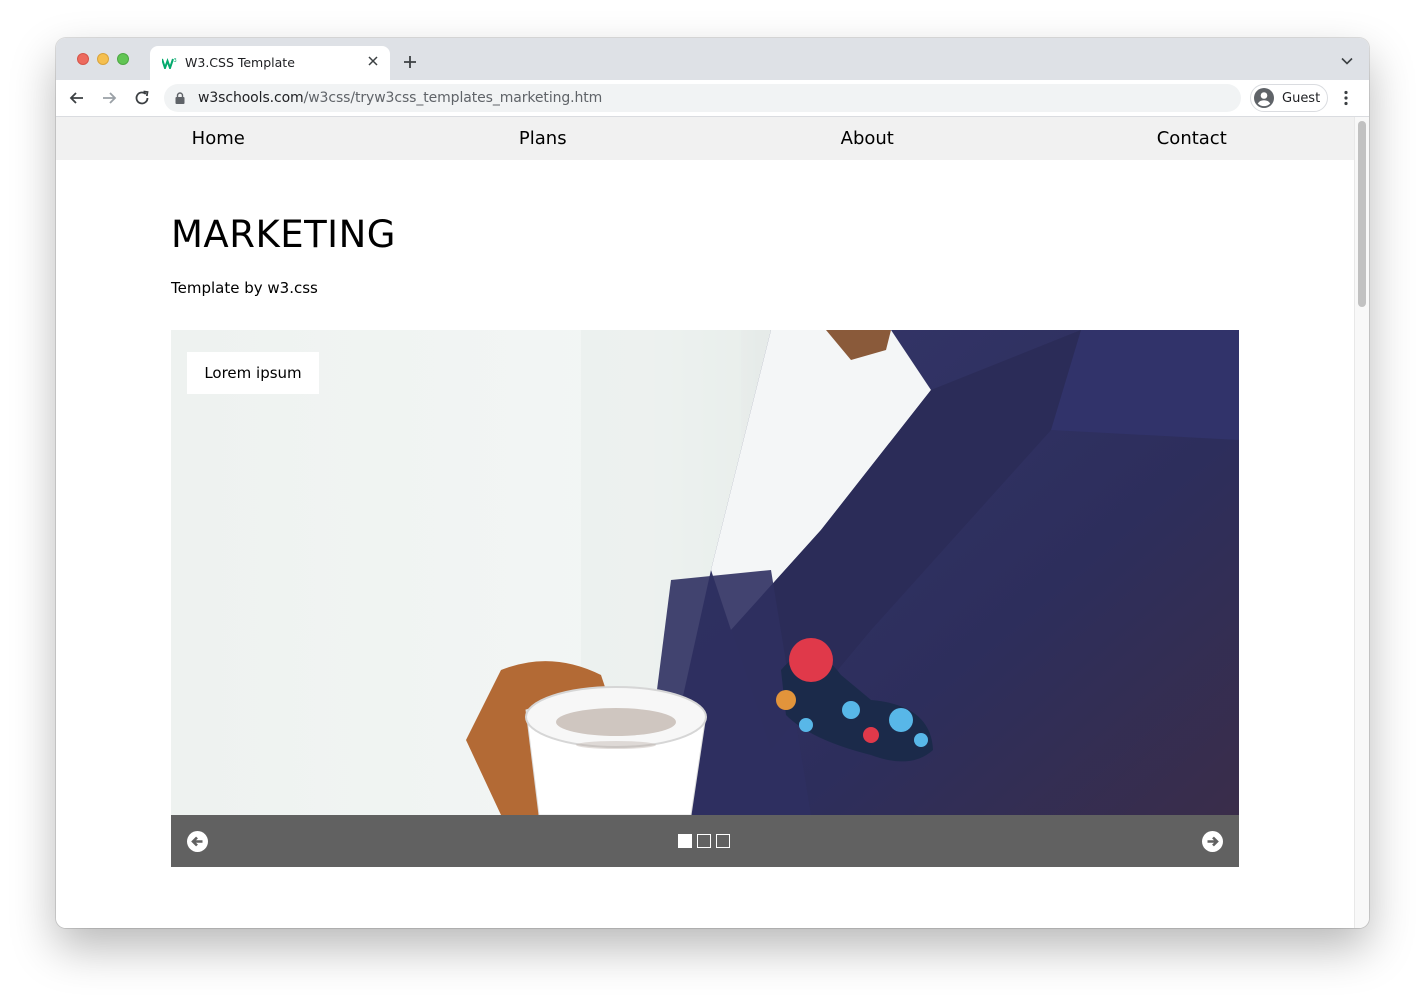 The width and height of the screenshot is (1425, 1003). Describe the element at coordinates (83, 59) in the screenshot. I see `close-window-button` at that location.